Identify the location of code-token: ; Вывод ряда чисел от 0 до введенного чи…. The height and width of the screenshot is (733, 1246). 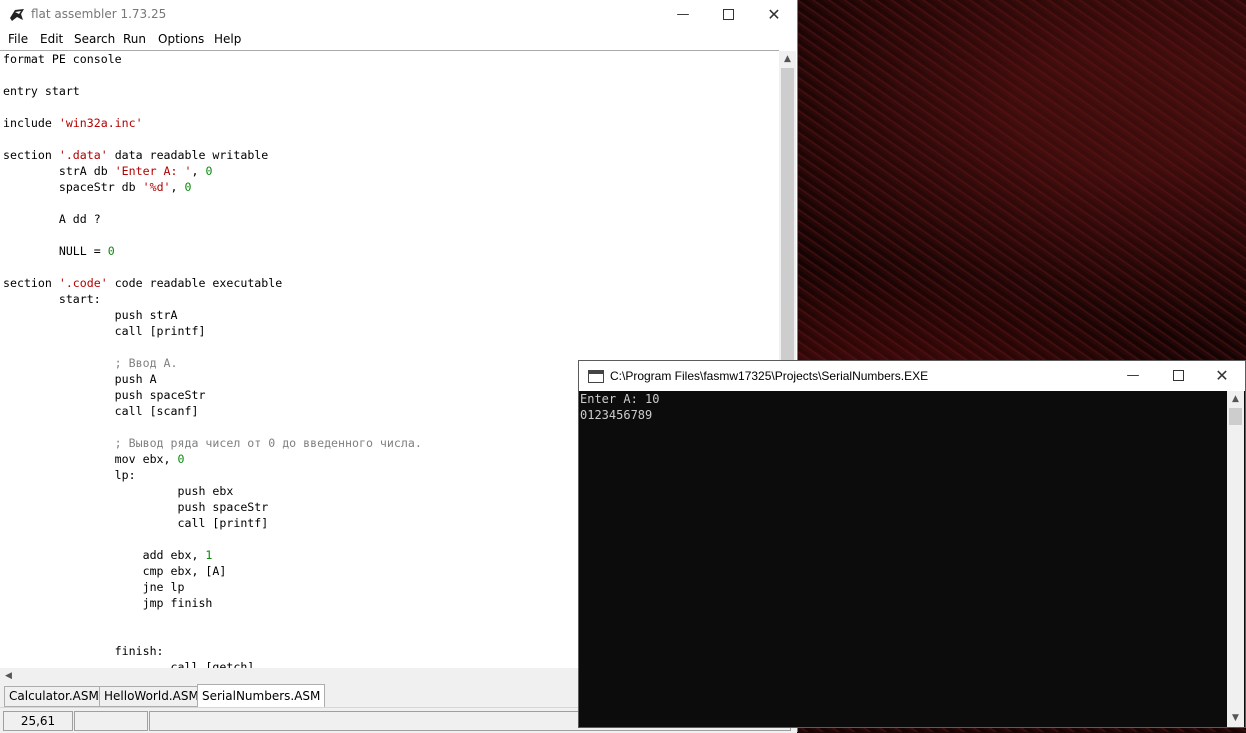
(212, 443).